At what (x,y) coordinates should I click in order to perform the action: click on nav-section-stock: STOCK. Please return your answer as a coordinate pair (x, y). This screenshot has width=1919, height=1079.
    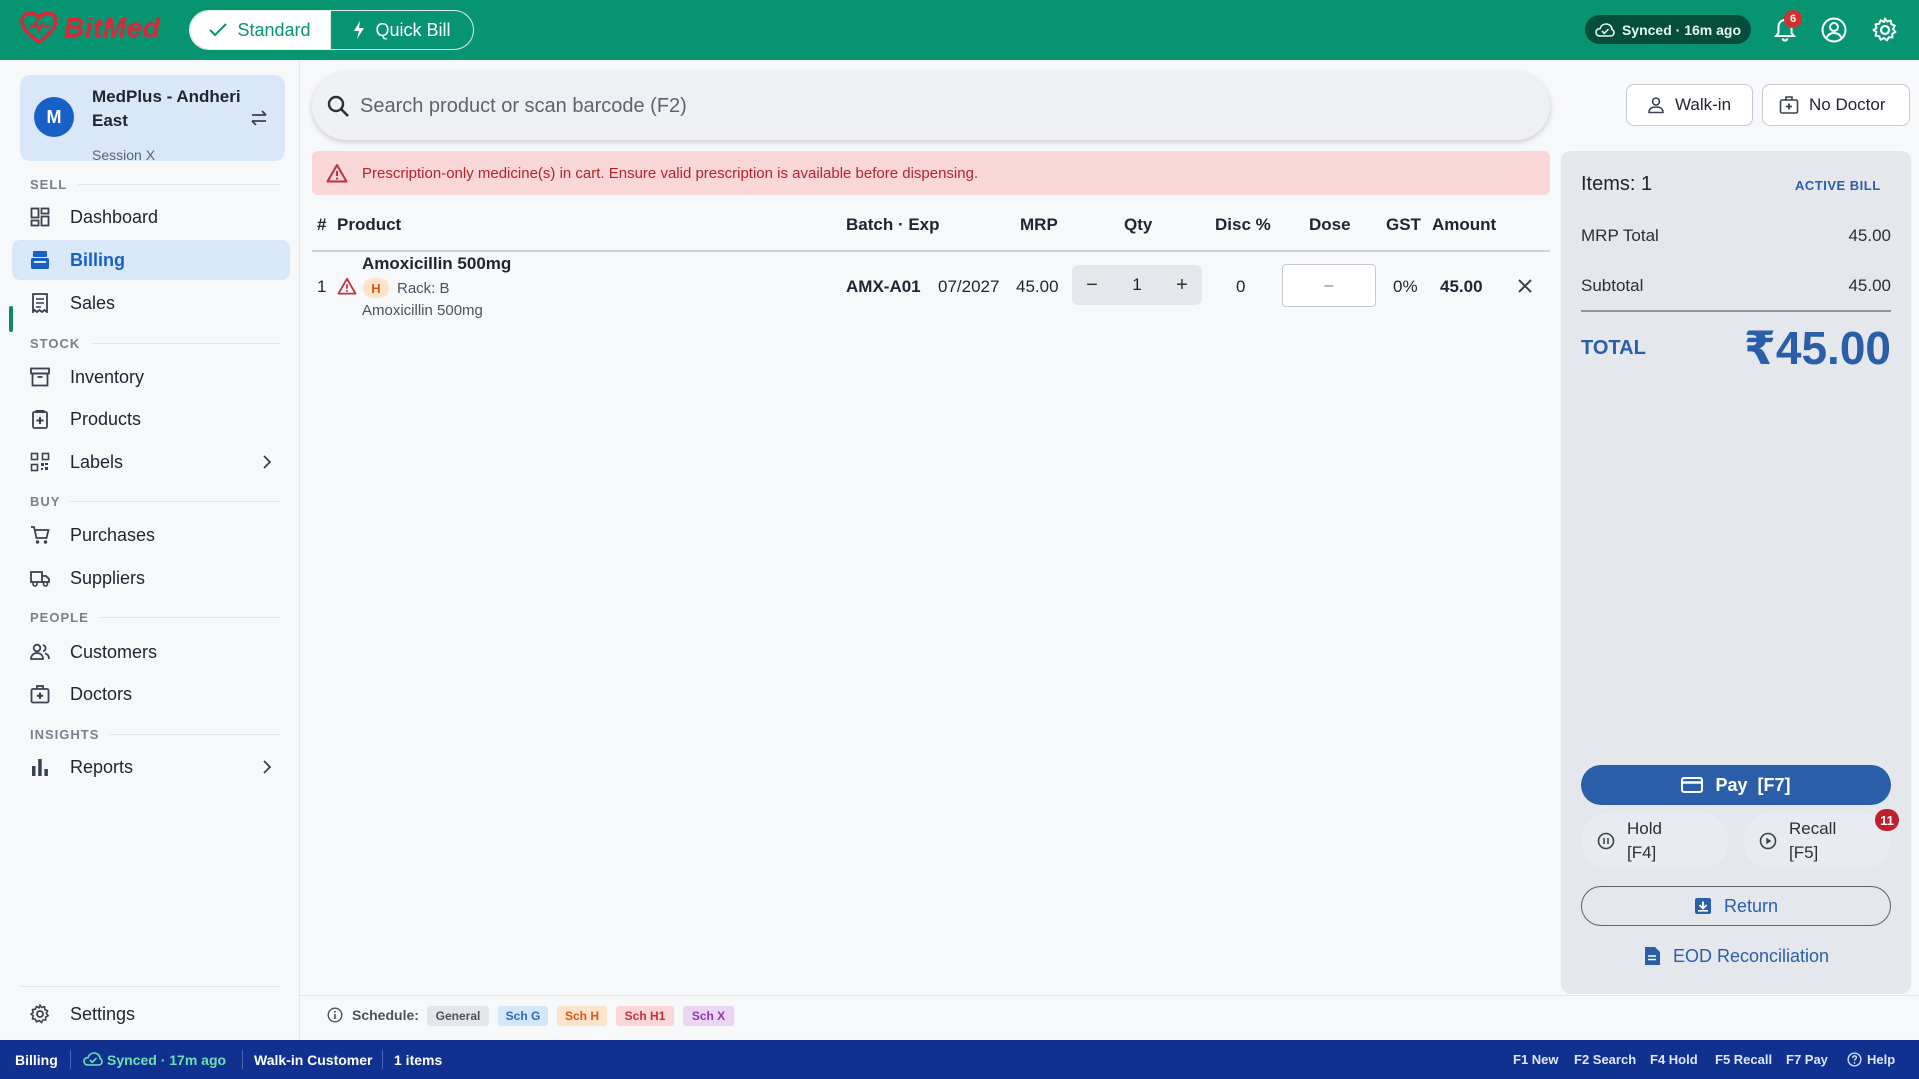
    Looking at the image, I should click on (55, 343).